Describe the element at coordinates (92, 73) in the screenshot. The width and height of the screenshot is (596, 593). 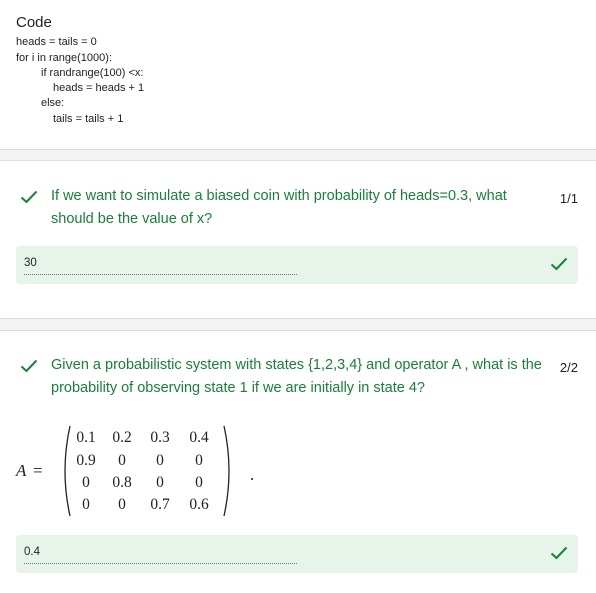
I see `code-line: if randrange(100) <x:` at that location.